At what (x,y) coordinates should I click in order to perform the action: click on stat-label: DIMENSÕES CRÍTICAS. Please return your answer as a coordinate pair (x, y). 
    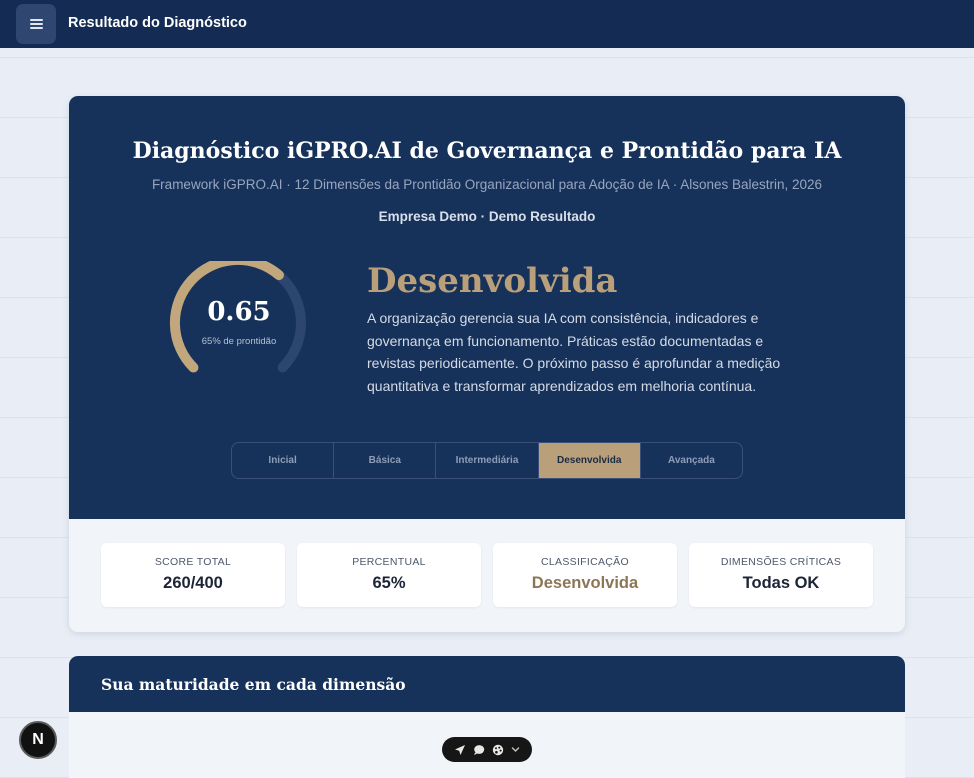
    Looking at the image, I should click on (781, 562).